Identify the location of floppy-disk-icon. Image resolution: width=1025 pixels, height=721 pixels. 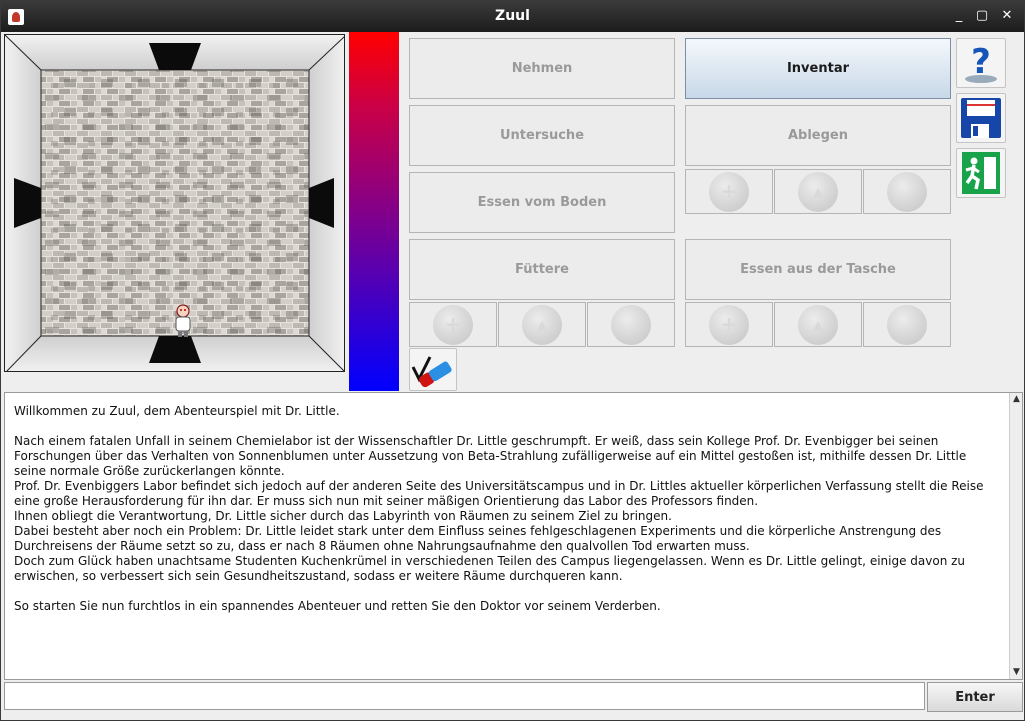
(981, 118).